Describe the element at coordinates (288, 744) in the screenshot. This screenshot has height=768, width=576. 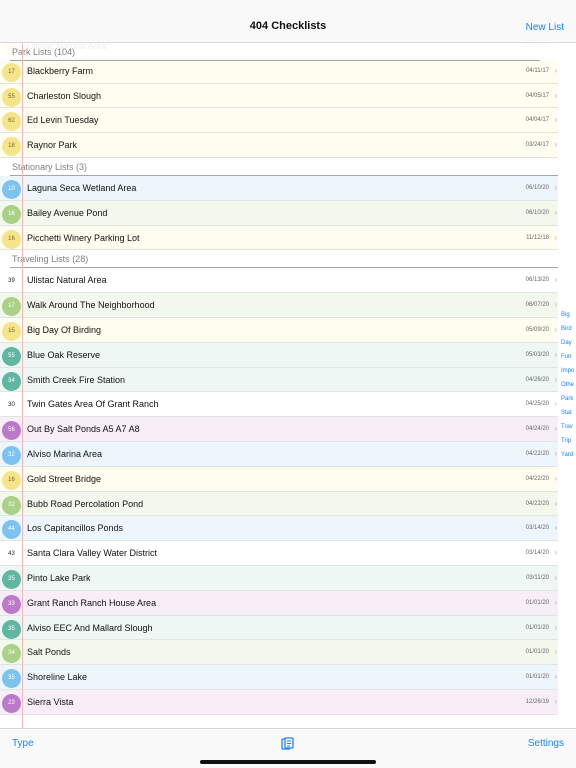
I see `checklist-icon` at that location.